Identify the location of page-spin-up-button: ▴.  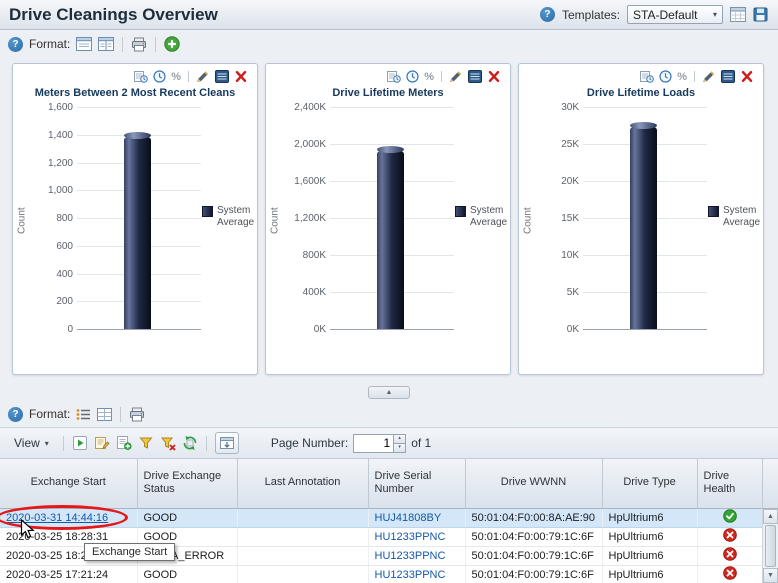
(400, 438).